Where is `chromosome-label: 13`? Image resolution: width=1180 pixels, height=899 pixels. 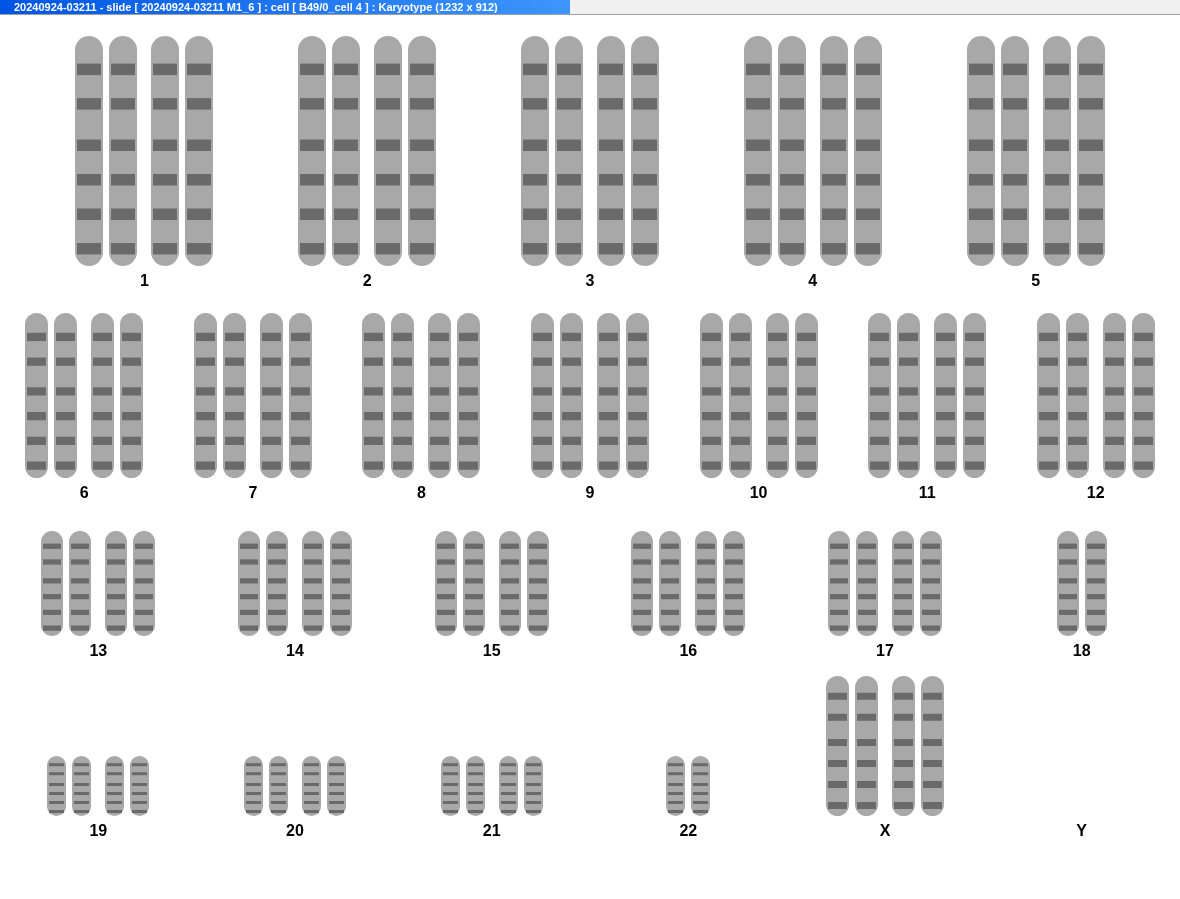
chromosome-label: 13 is located at coordinates (98, 651).